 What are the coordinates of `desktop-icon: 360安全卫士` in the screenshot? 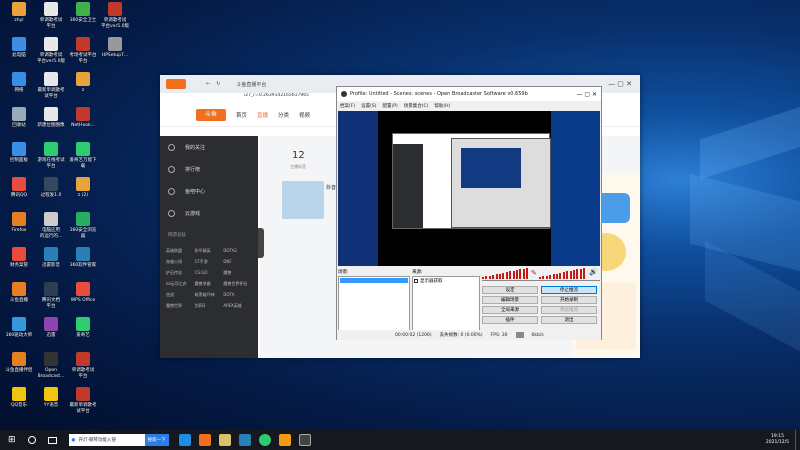 It's located at (83, 20).